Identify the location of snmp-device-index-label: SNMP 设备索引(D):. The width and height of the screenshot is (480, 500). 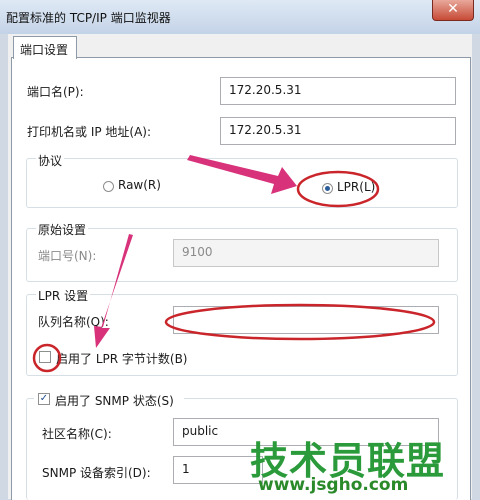
(96, 473).